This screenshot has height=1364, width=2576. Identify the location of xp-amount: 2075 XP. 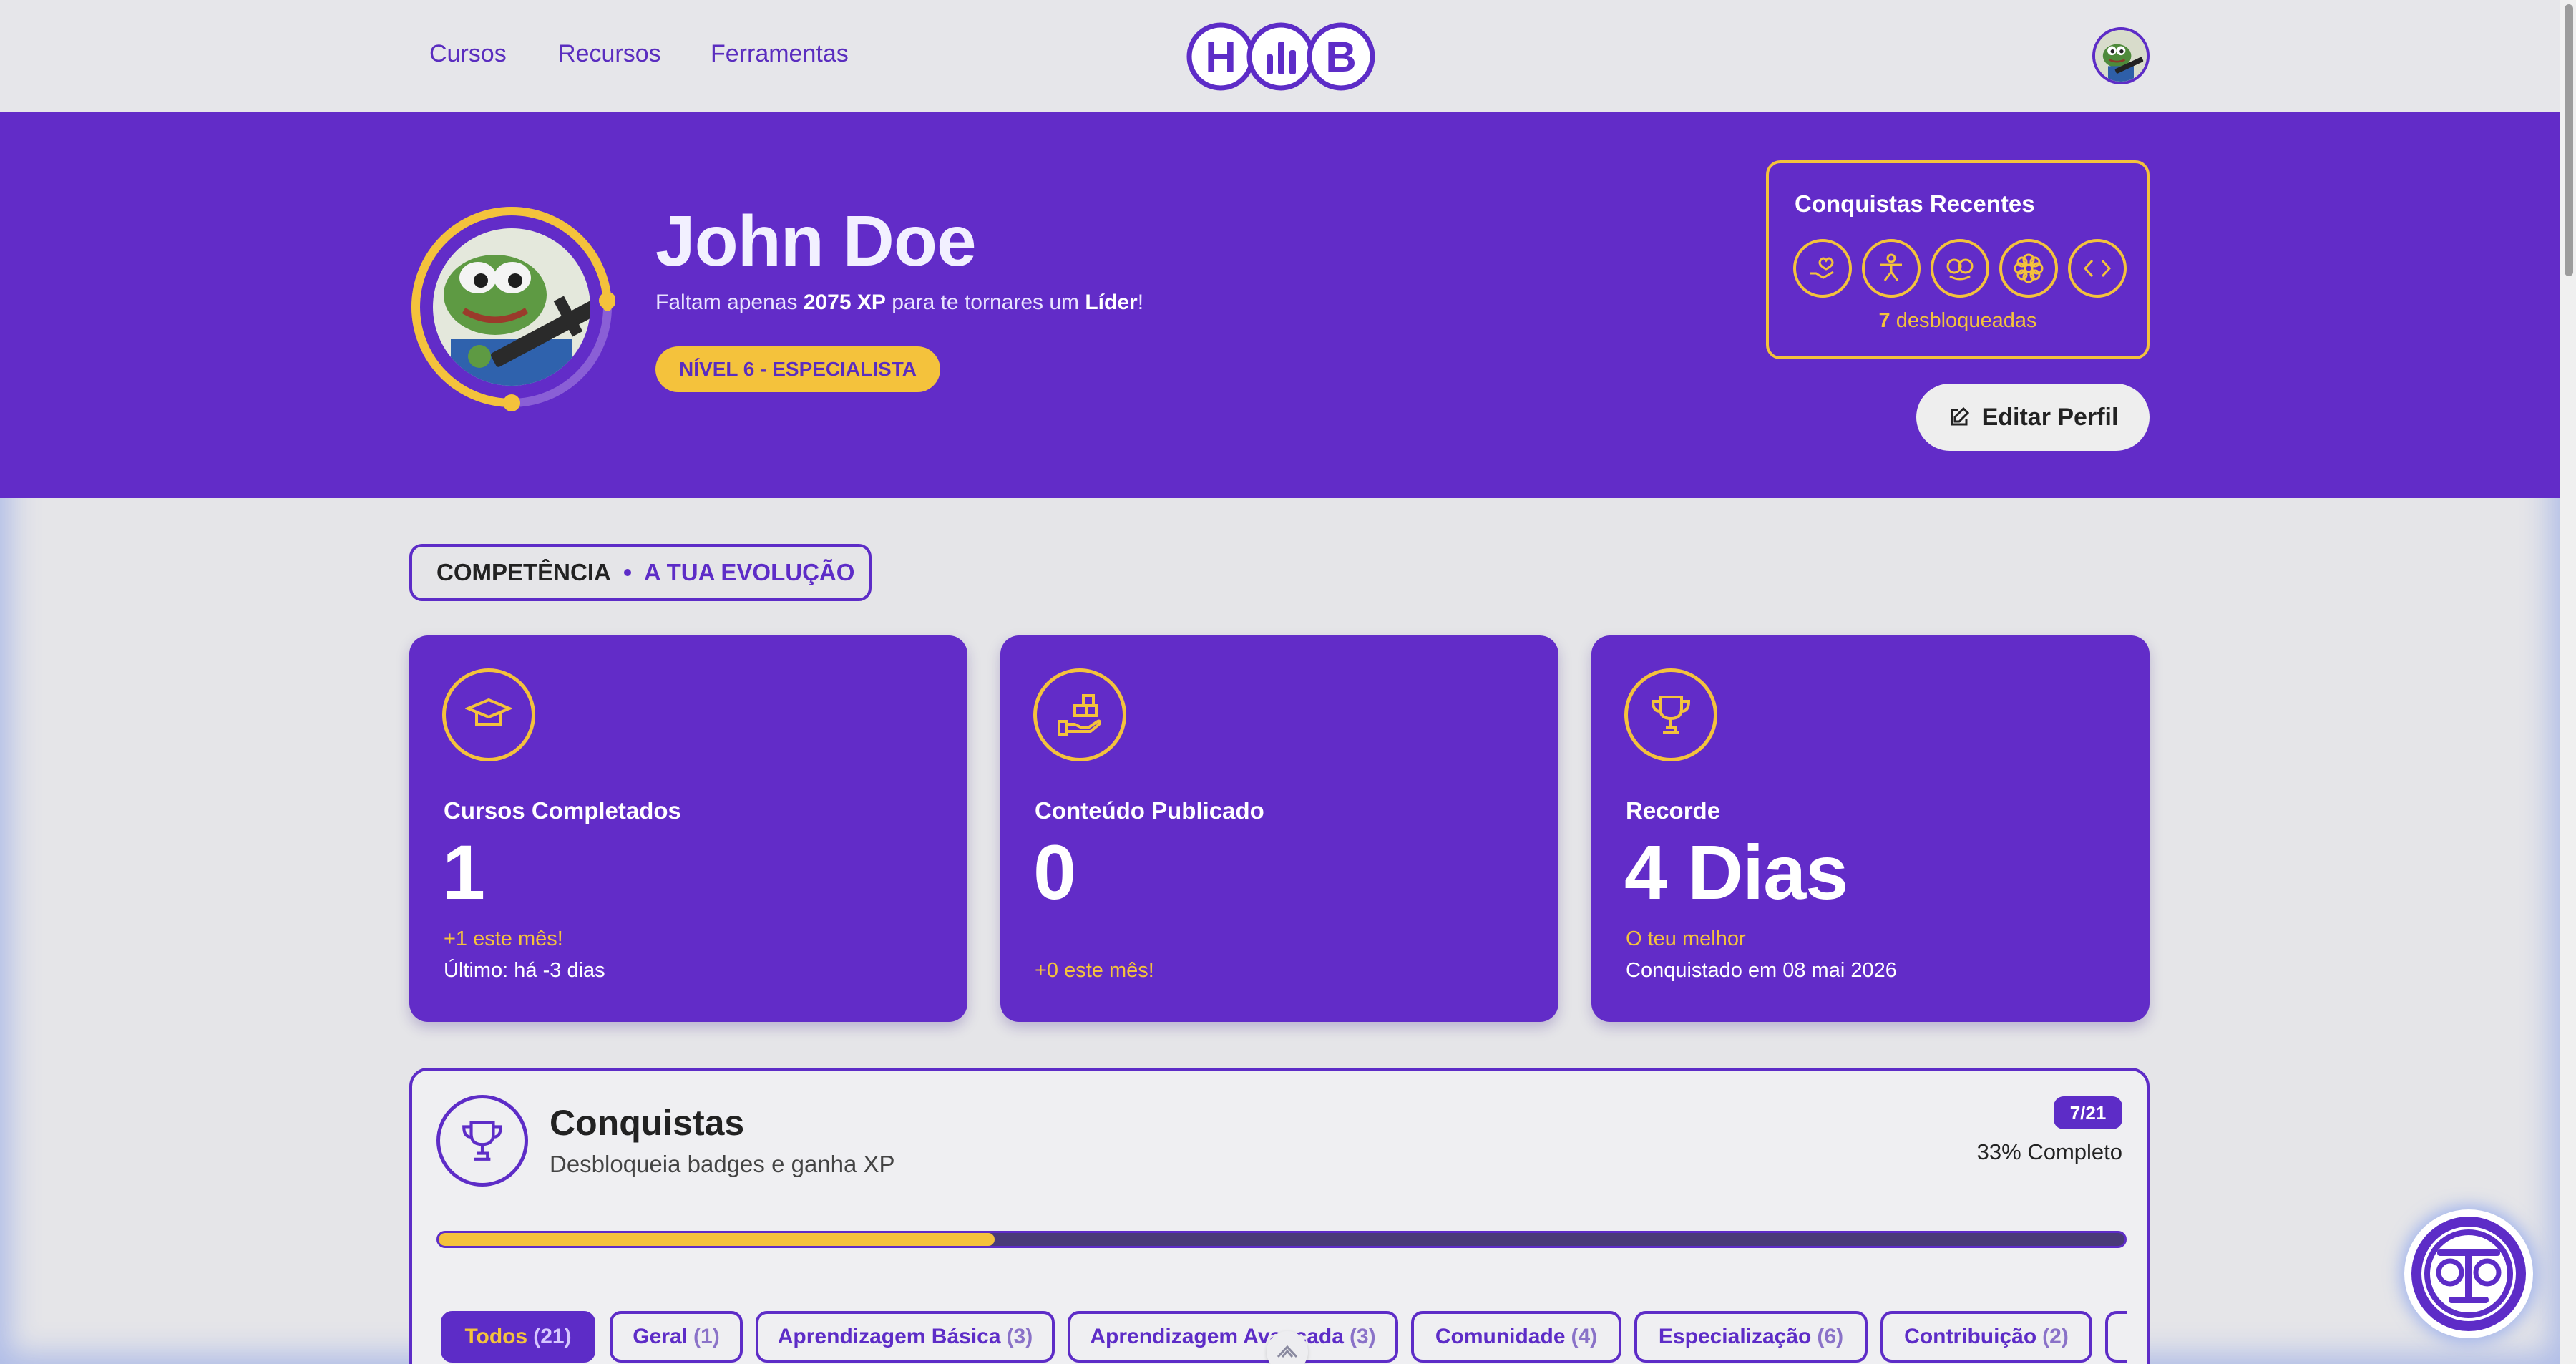
(844, 302).